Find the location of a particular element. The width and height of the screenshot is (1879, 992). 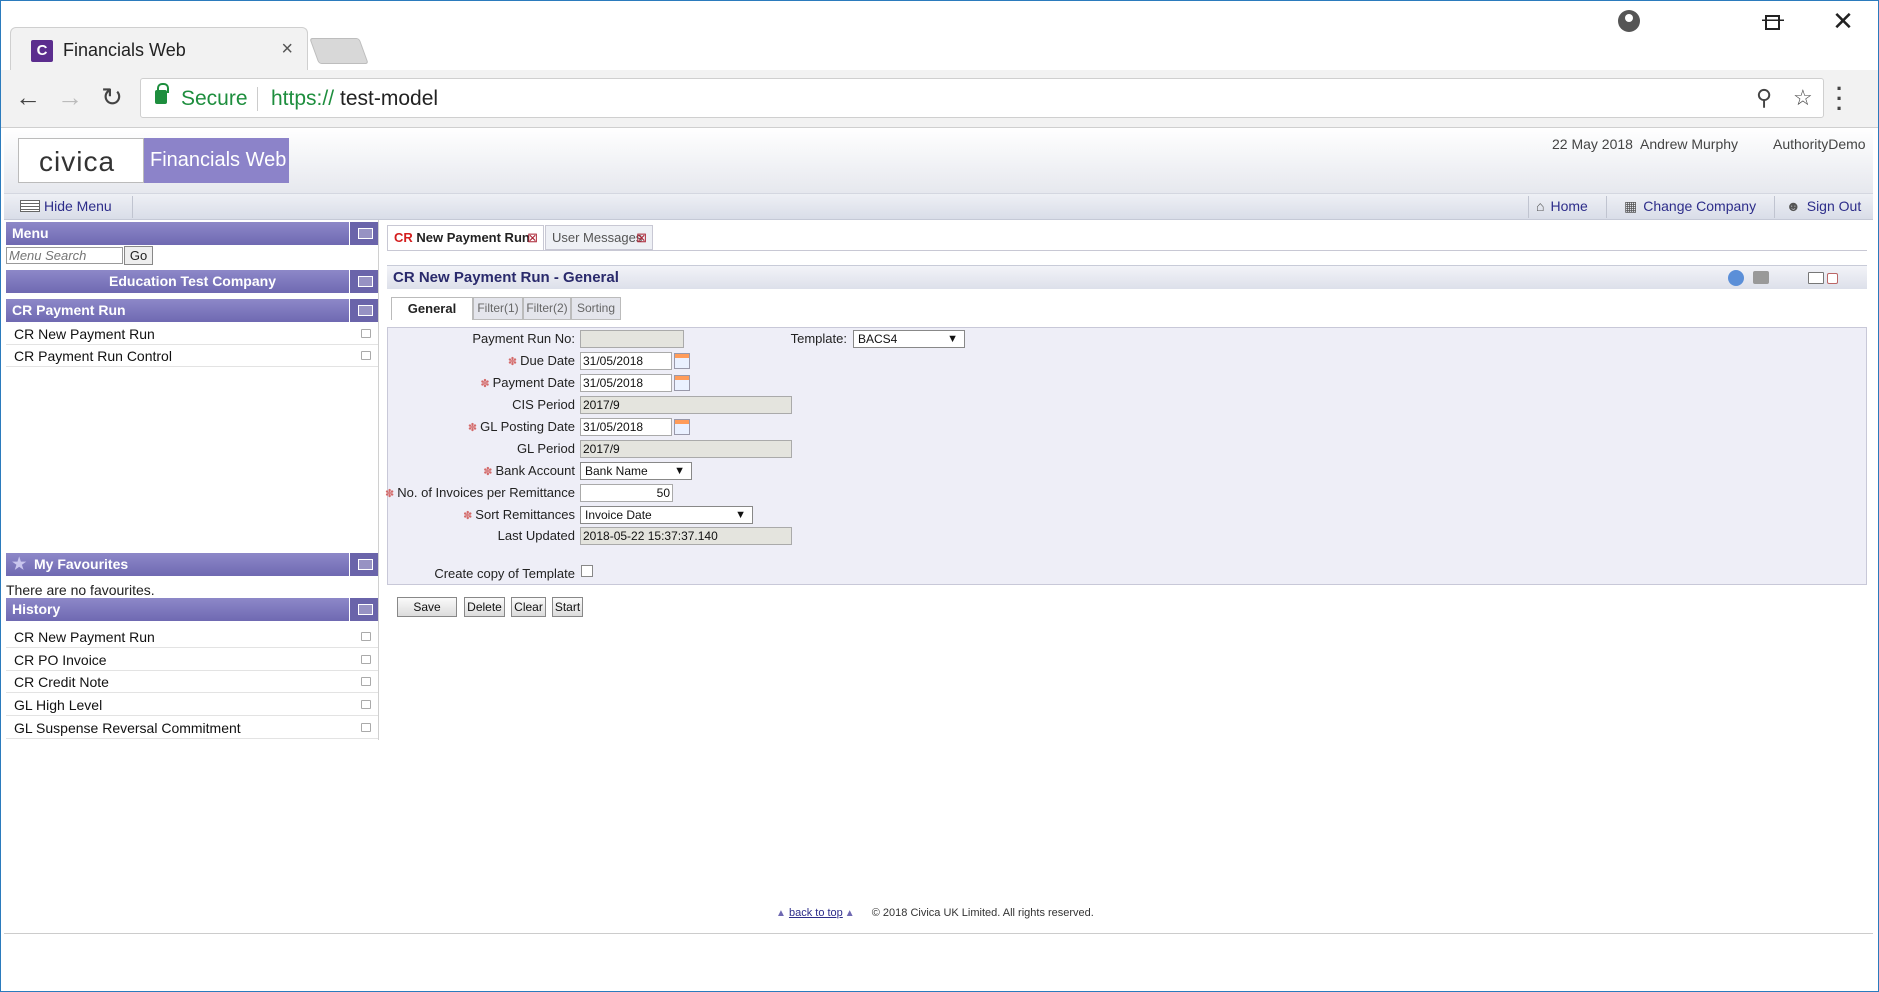

hide-menu-button: Hide Menu is located at coordinates (66, 206).